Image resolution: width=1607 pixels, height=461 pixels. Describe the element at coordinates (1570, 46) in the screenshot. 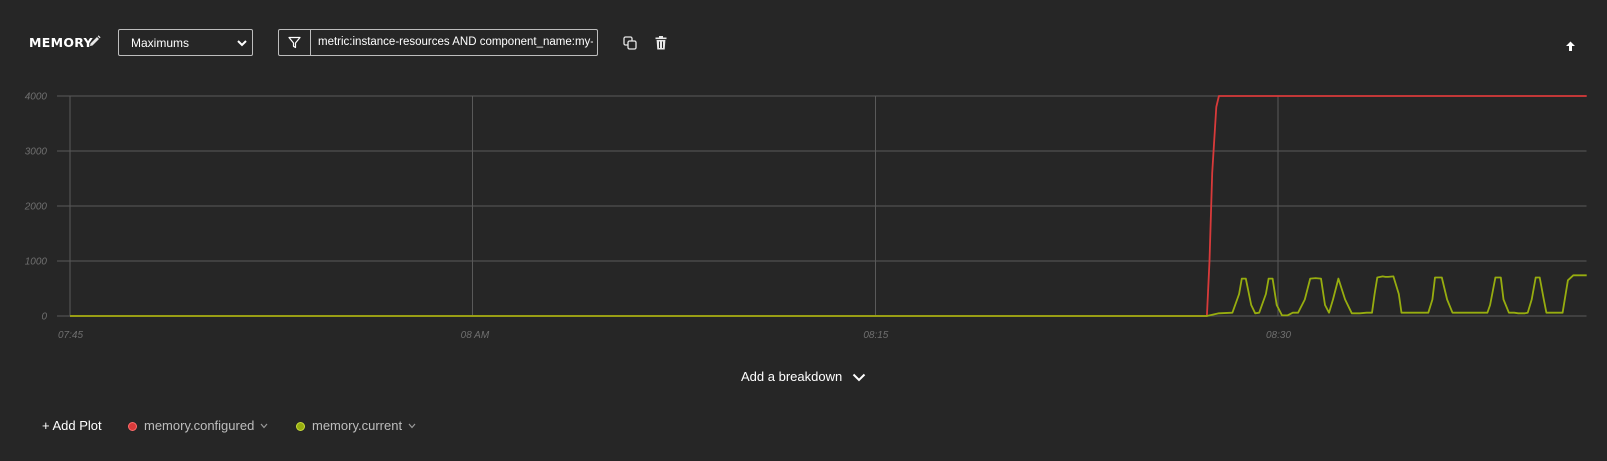

I see `arrow-up-icon` at that location.